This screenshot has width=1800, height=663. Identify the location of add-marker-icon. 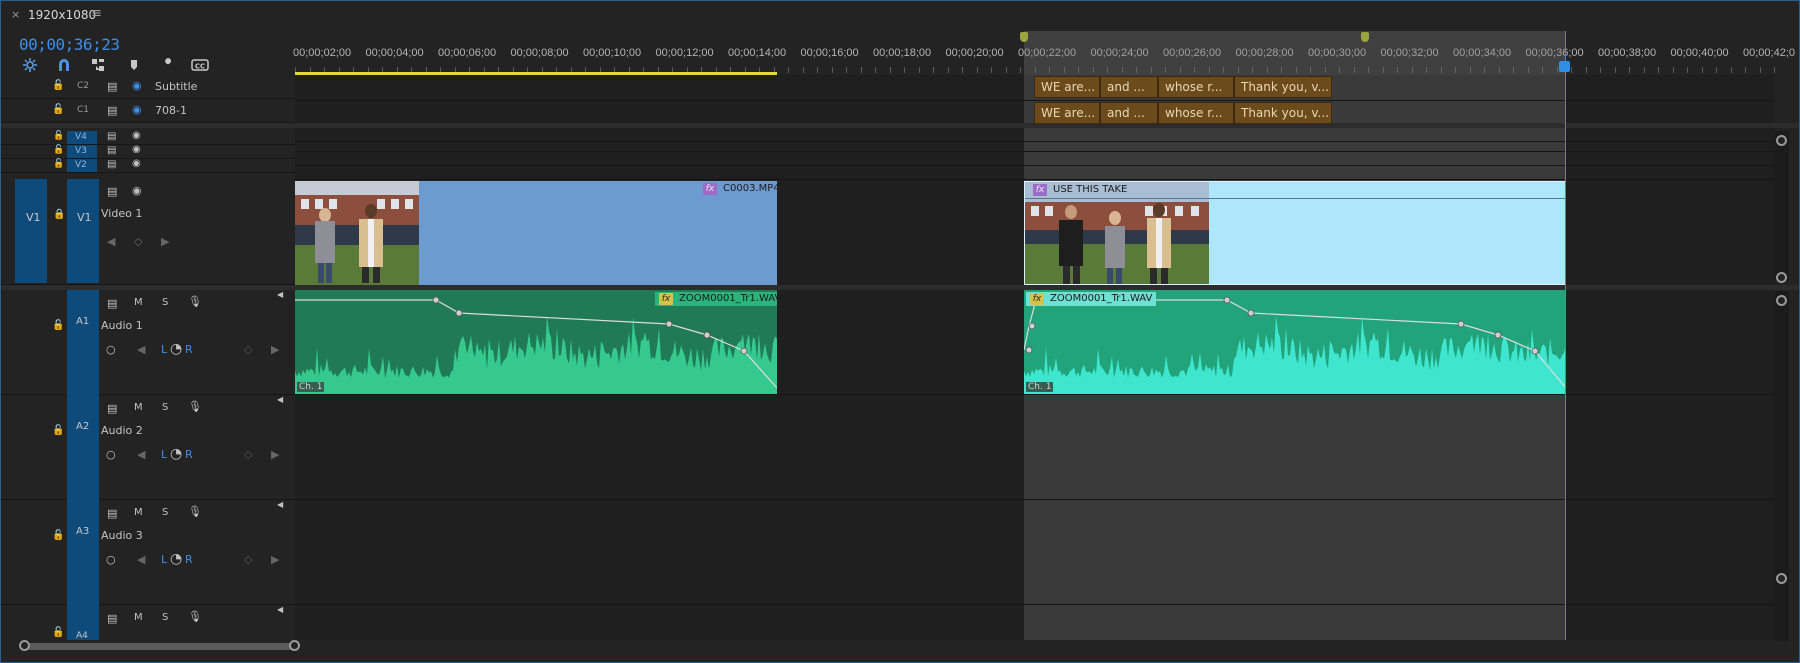
(134, 65).